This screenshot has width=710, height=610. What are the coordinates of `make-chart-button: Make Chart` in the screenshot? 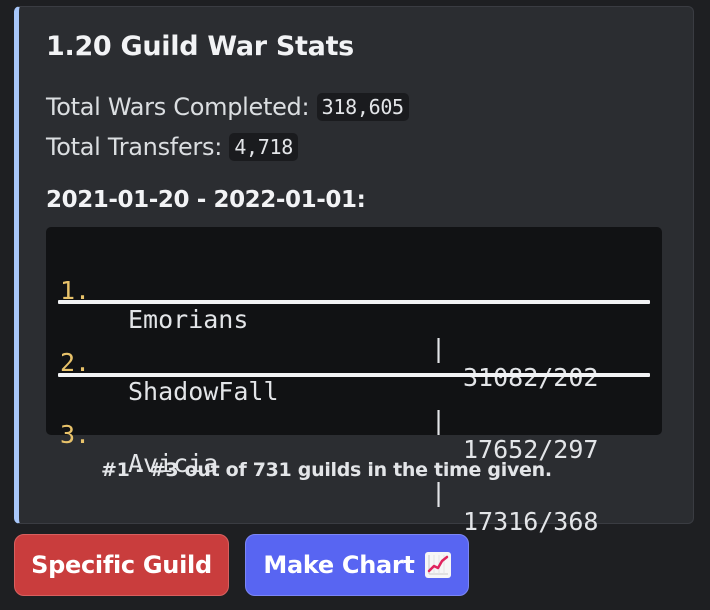 It's located at (357, 565).